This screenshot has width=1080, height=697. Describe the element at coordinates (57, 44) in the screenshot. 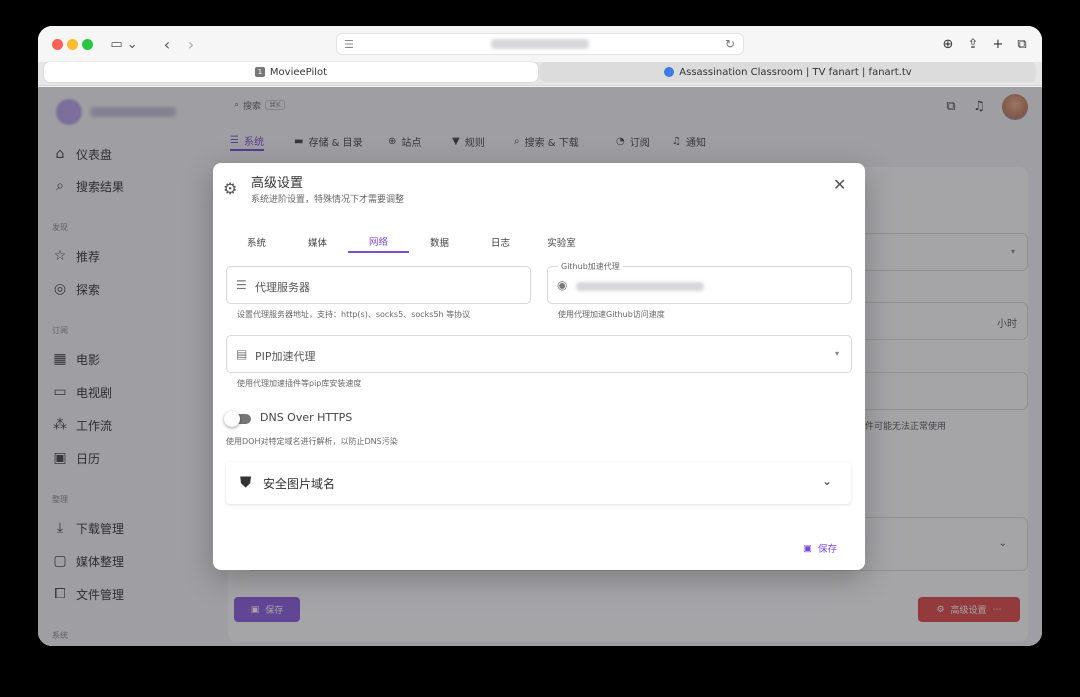

I see `close-window-button` at that location.